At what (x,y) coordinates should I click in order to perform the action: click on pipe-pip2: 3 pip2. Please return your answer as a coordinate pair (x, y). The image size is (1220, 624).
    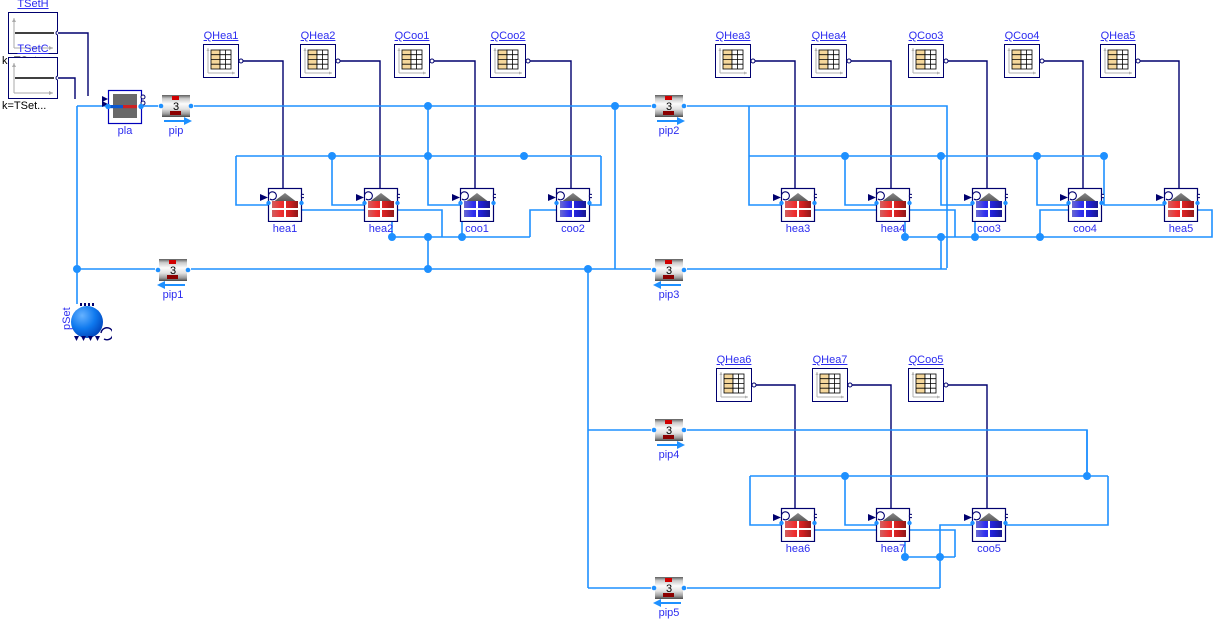
    Looking at the image, I should click on (669, 116).